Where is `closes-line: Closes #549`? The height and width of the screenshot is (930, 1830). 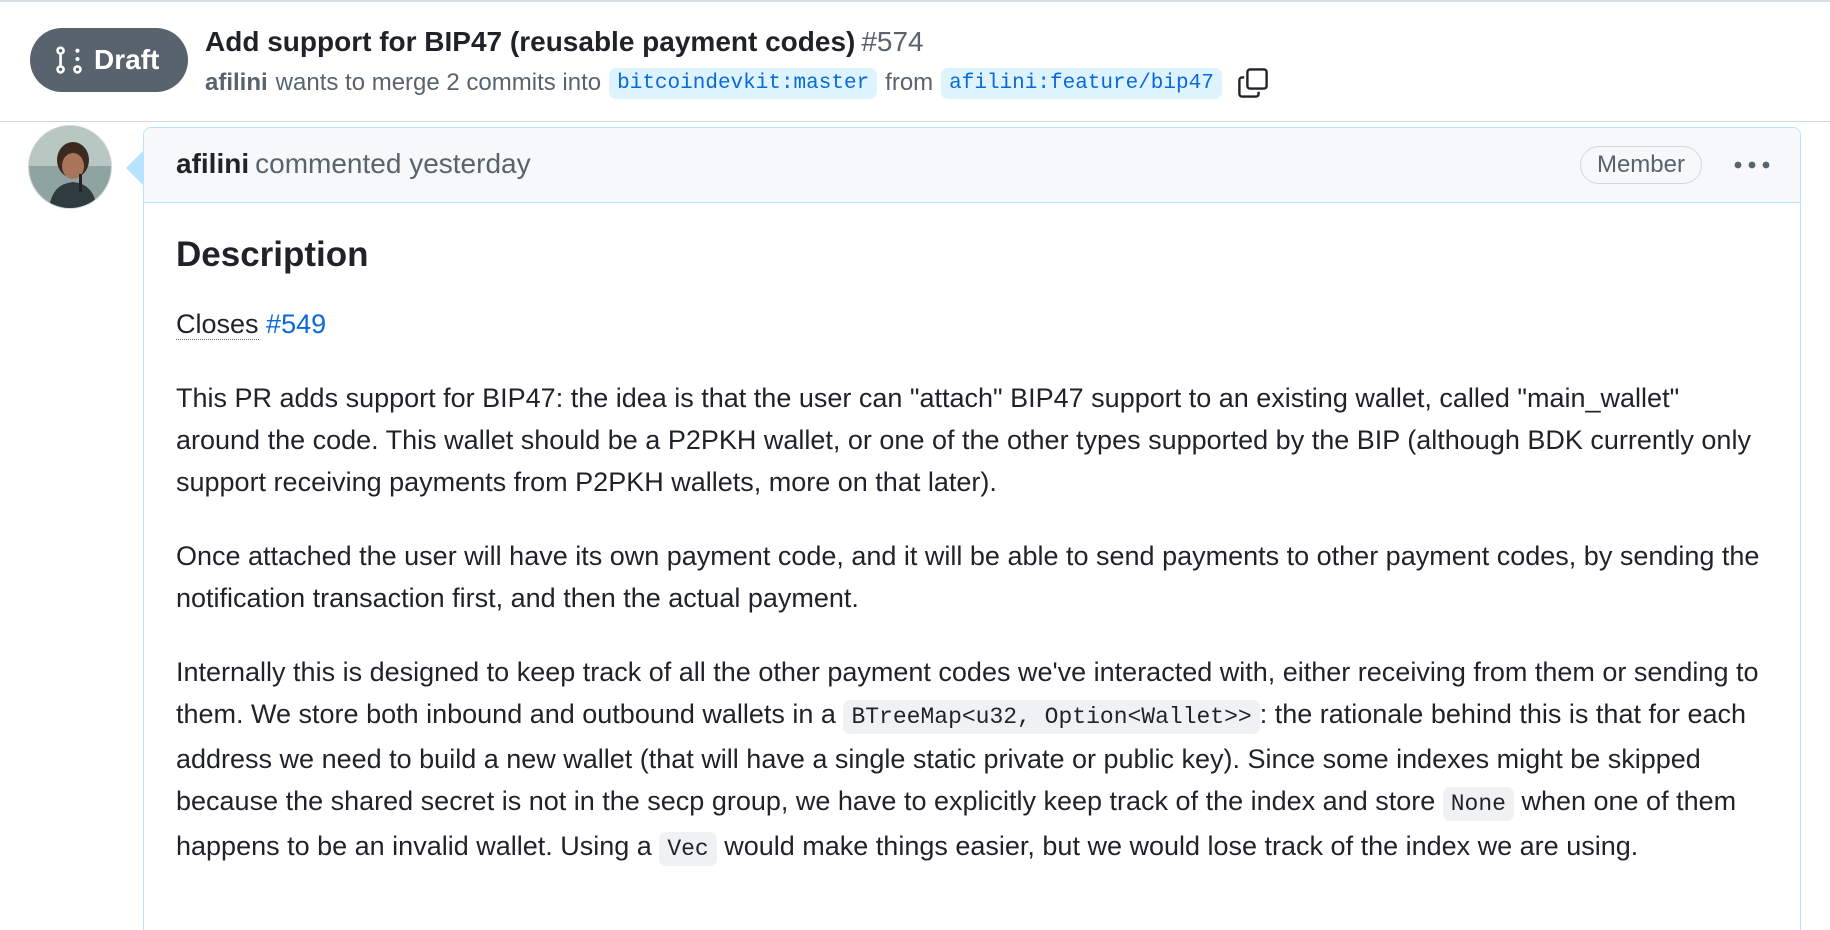 closes-line: Closes #549 is located at coordinates (972, 324).